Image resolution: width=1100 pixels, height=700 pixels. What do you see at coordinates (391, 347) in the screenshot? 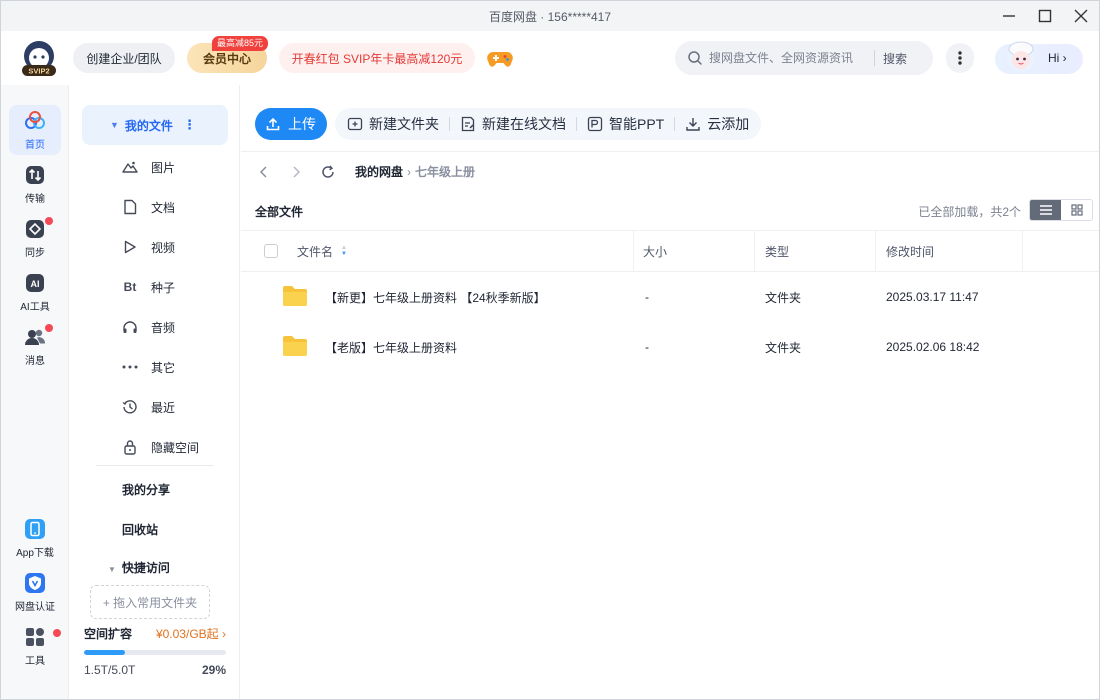
I see `file-name: 【老版】七年级上册资料` at bounding box center [391, 347].